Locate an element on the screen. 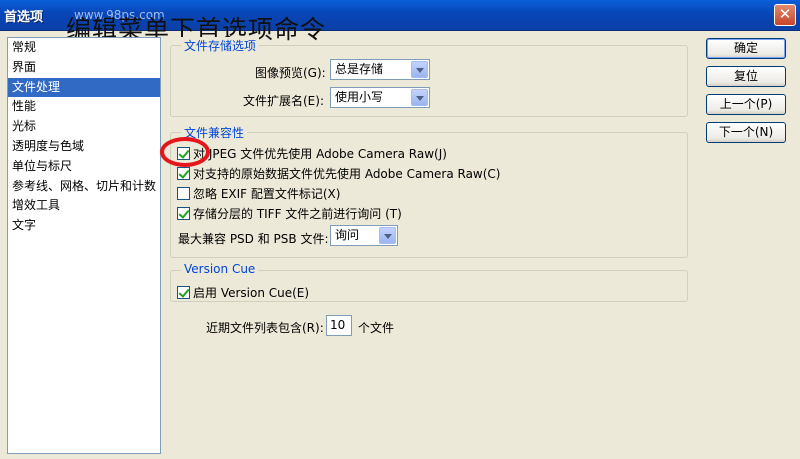 The height and width of the screenshot is (459, 800). recent-files-suffix: 个文件 is located at coordinates (376, 328).